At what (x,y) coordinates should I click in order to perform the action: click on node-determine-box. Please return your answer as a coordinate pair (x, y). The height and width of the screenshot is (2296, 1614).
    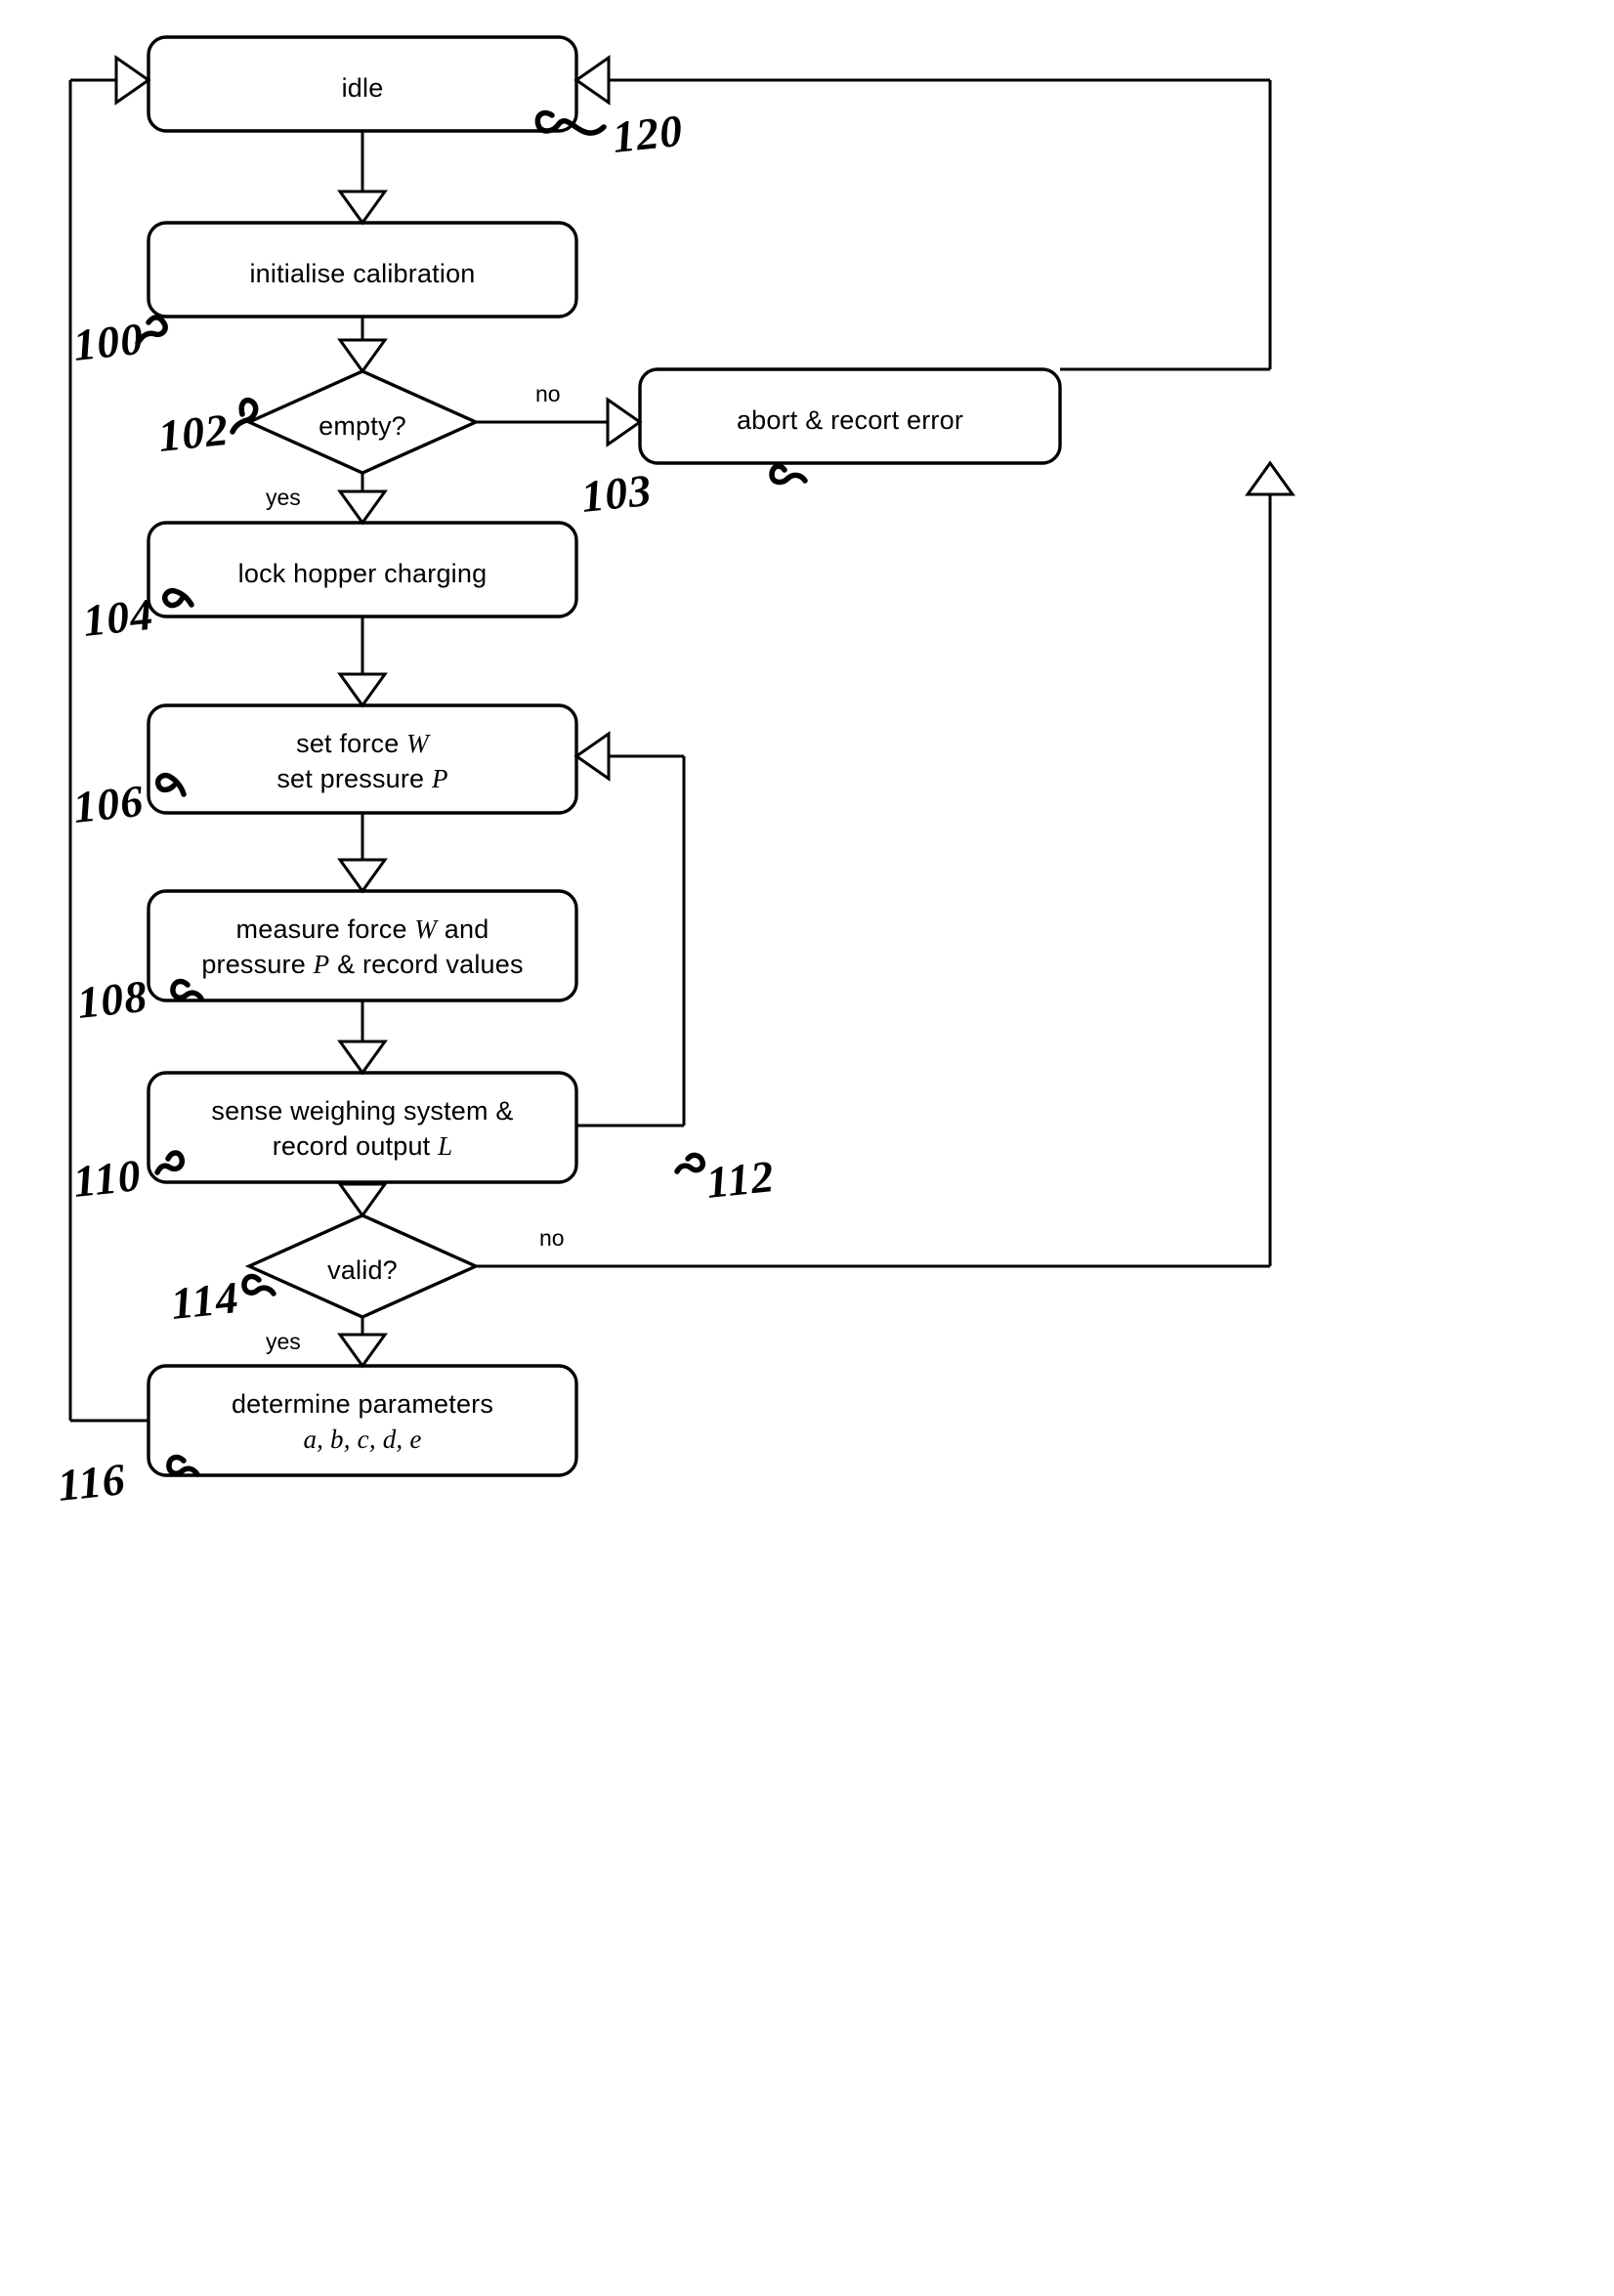
    Looking at the image, I should click on (362, 1420).